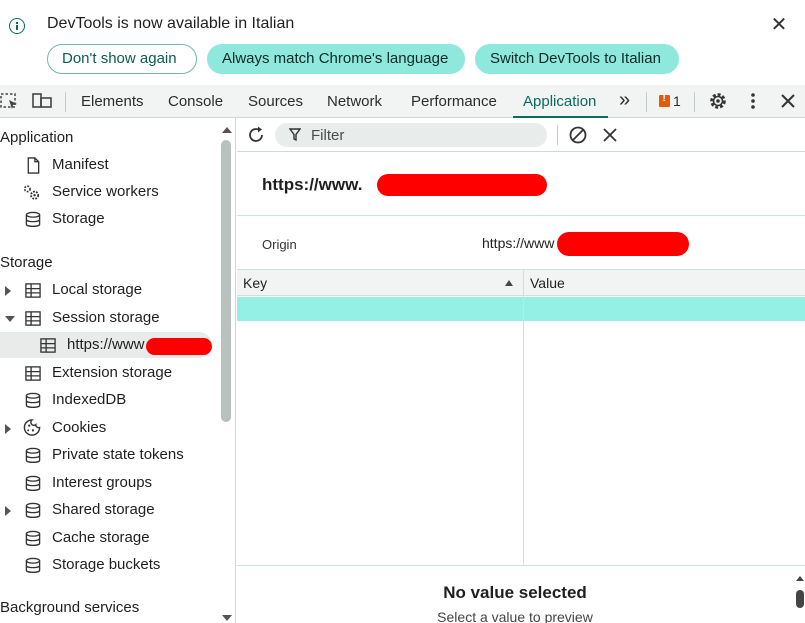 The width and height of the screenshot is (805, 623). Describe the element at coordinates (112, 101) in the screenshot. I see `tab-elements: Elements` at that location.